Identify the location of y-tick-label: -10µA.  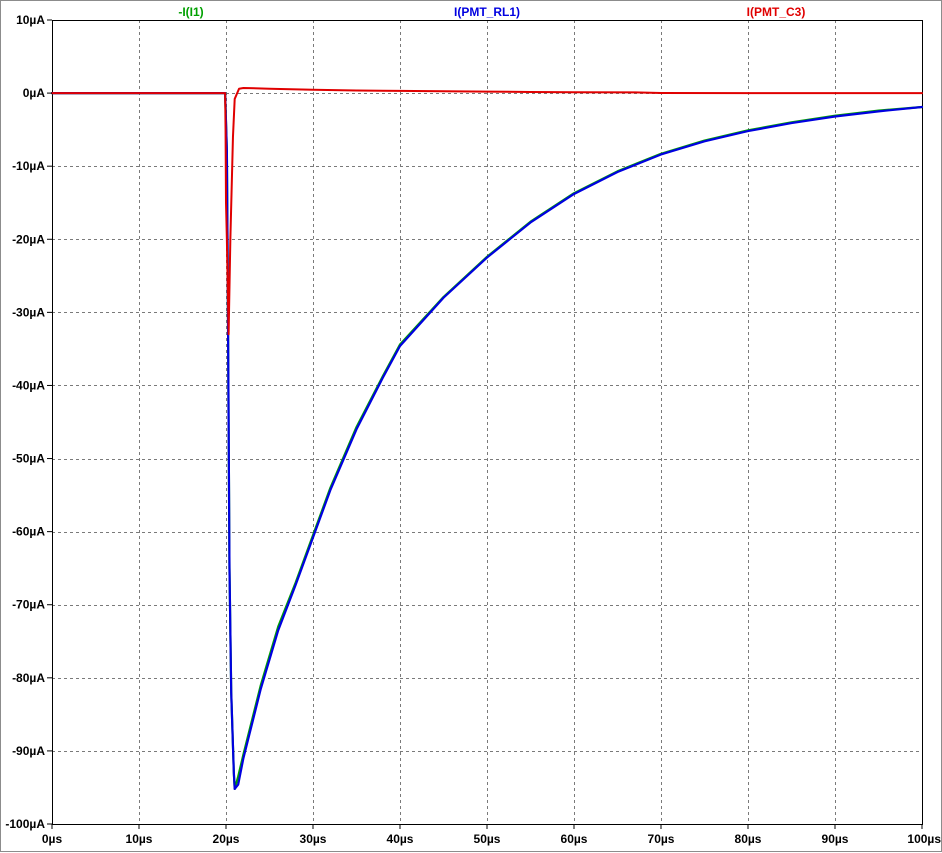
(28, 166).